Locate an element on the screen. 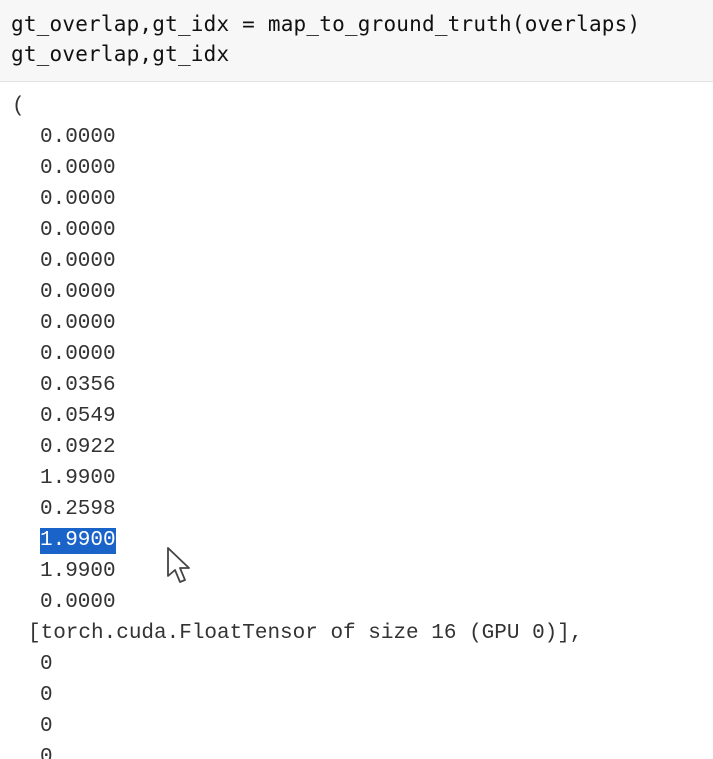  code-line-2: gt_overlap,gt_idx is located at coordinates (120, 54).